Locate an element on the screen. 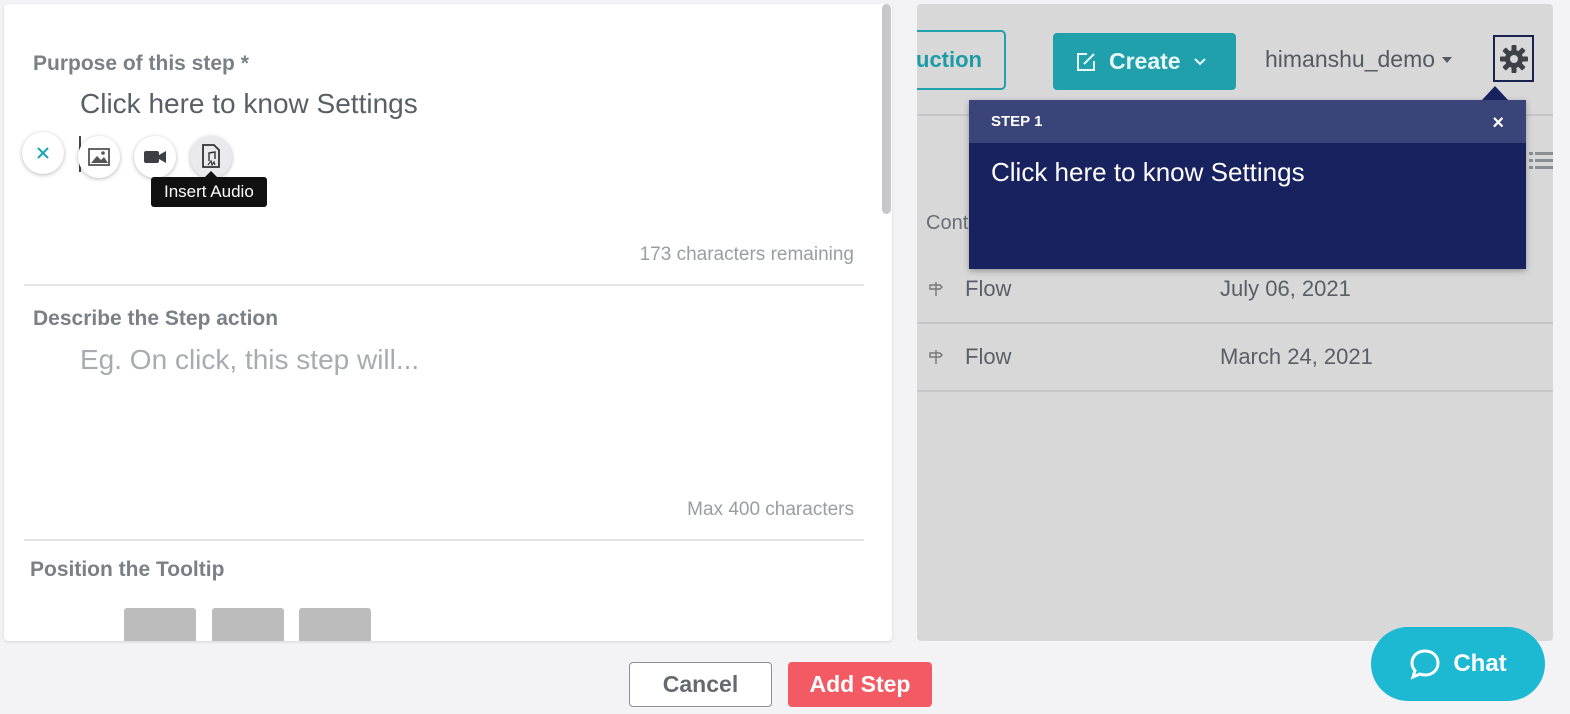  video-camera-icon is located at coordinates (155, 157).